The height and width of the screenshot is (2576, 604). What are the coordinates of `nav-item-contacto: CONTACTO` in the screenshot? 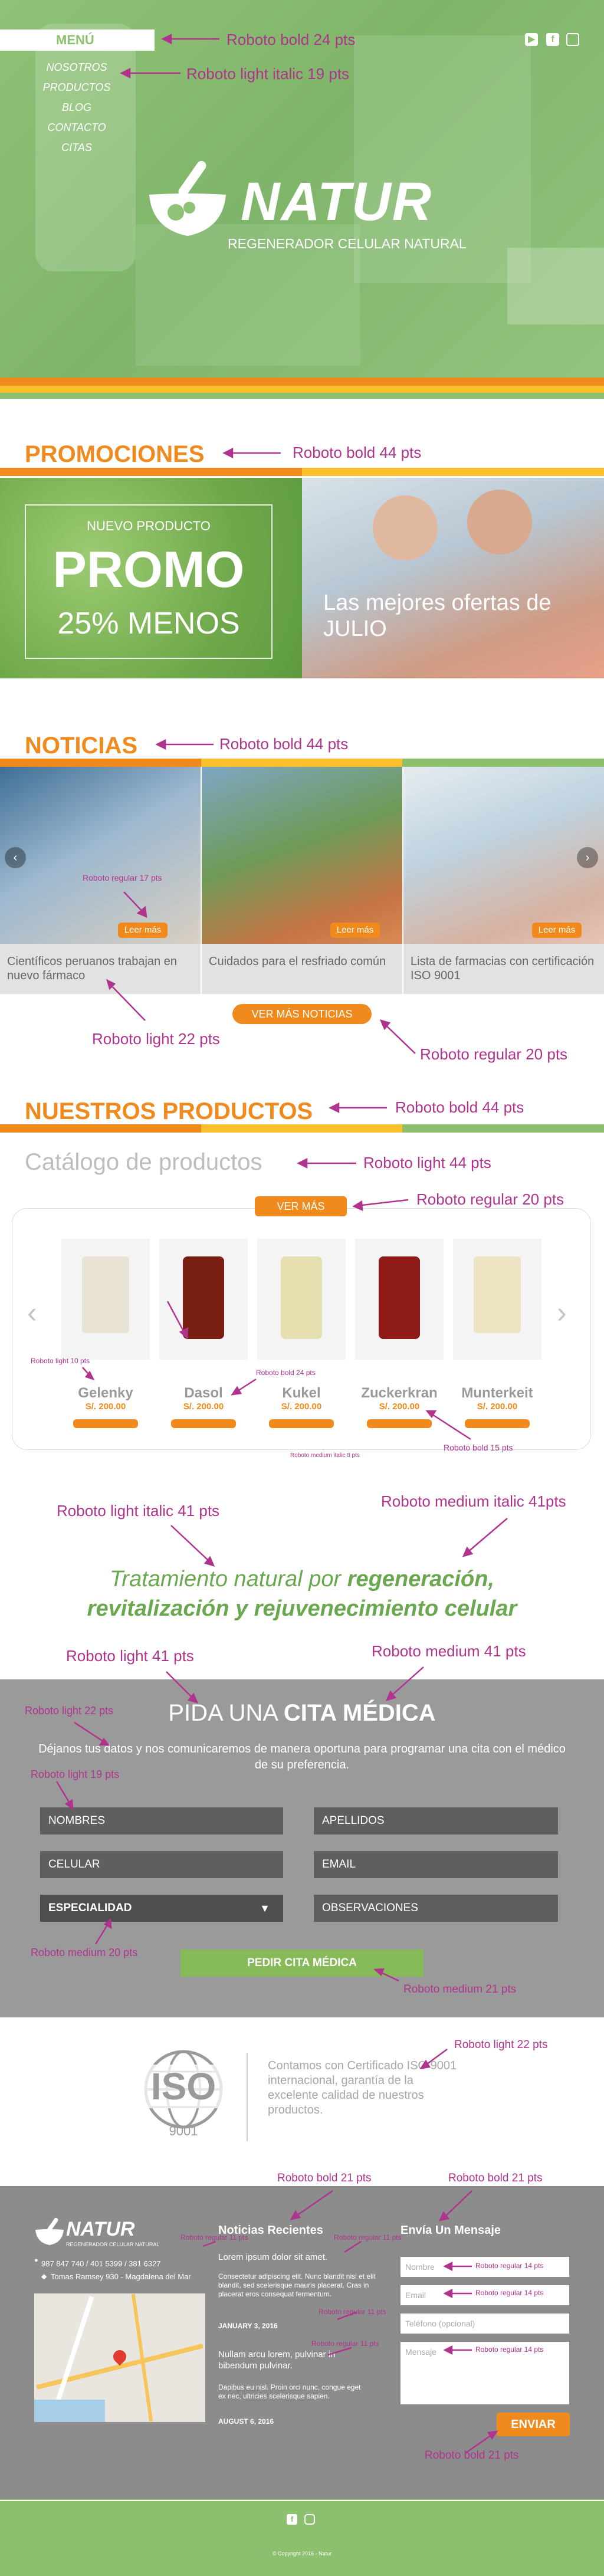 It's located at (76, 128).